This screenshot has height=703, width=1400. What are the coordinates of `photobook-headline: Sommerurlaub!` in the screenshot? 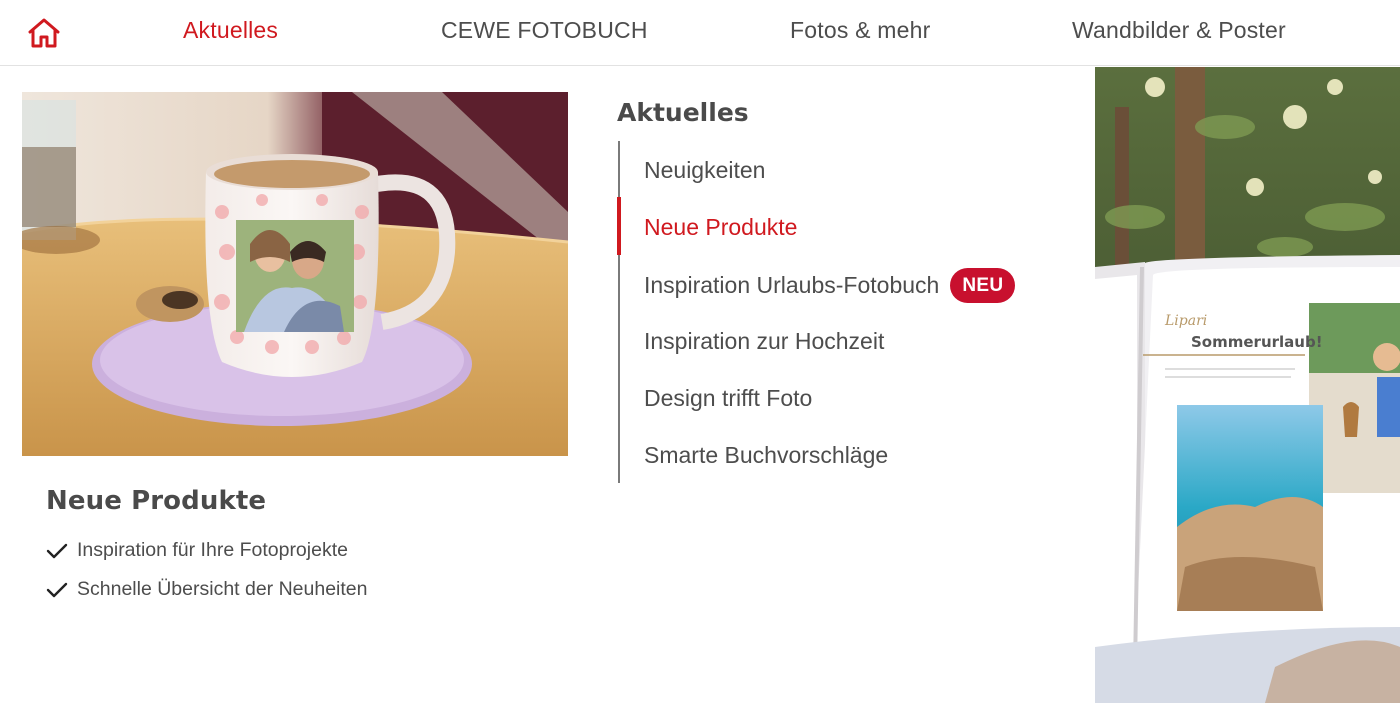 It's located at (1257, 342).